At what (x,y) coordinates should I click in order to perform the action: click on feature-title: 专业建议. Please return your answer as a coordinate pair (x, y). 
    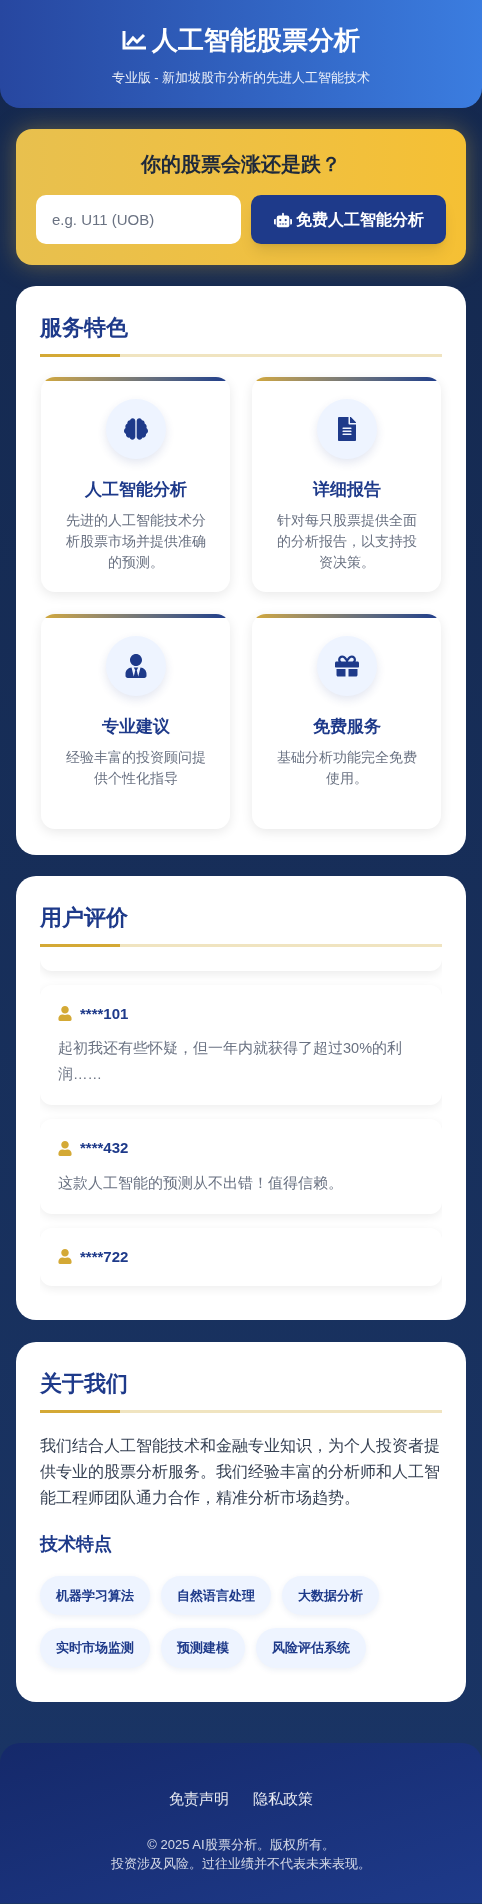
    Looking at the image, I should click on (135, 726).